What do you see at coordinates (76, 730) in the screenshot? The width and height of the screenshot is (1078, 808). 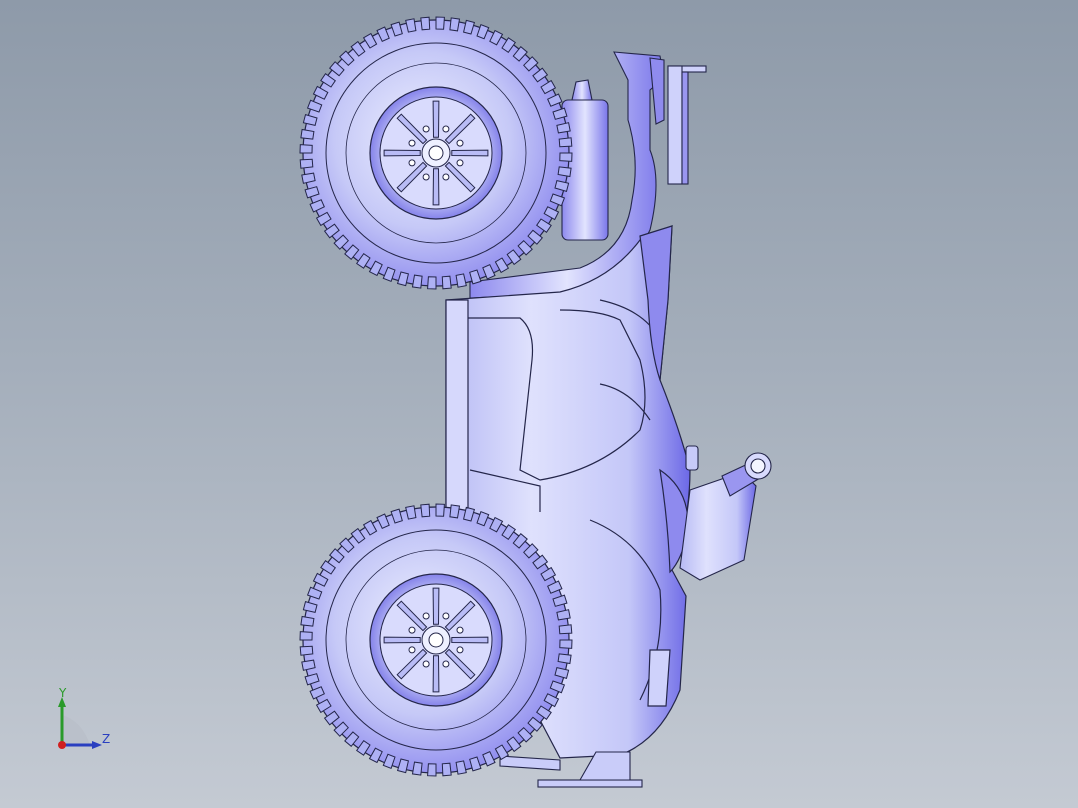 I see `triad-plane` at bounding box center [76, 730].